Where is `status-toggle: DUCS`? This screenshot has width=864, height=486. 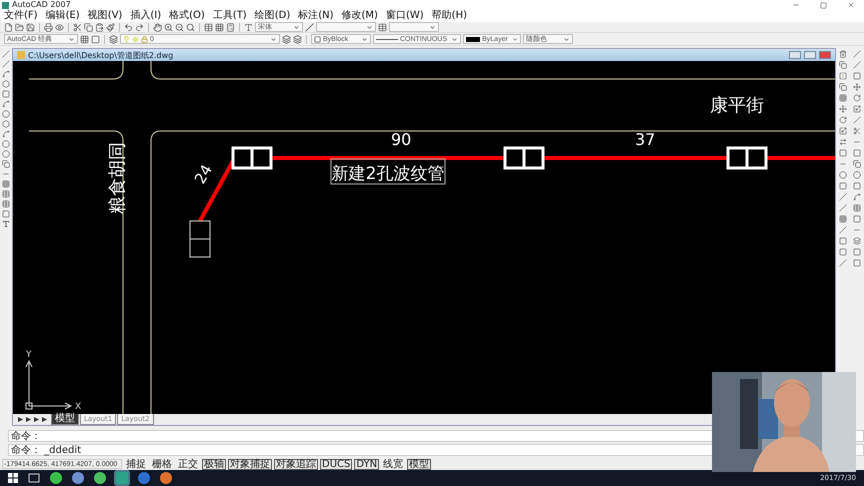
status-toggle: DUCS is located at coordinates (336, 464).